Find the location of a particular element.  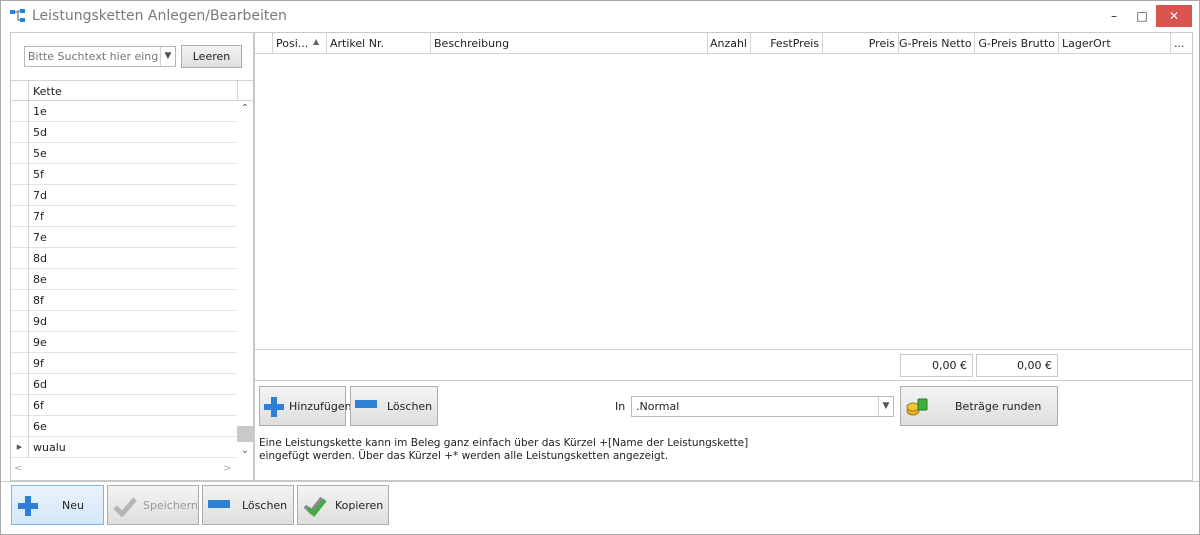

kette-row: 7d is located at coordinates (124, 195).